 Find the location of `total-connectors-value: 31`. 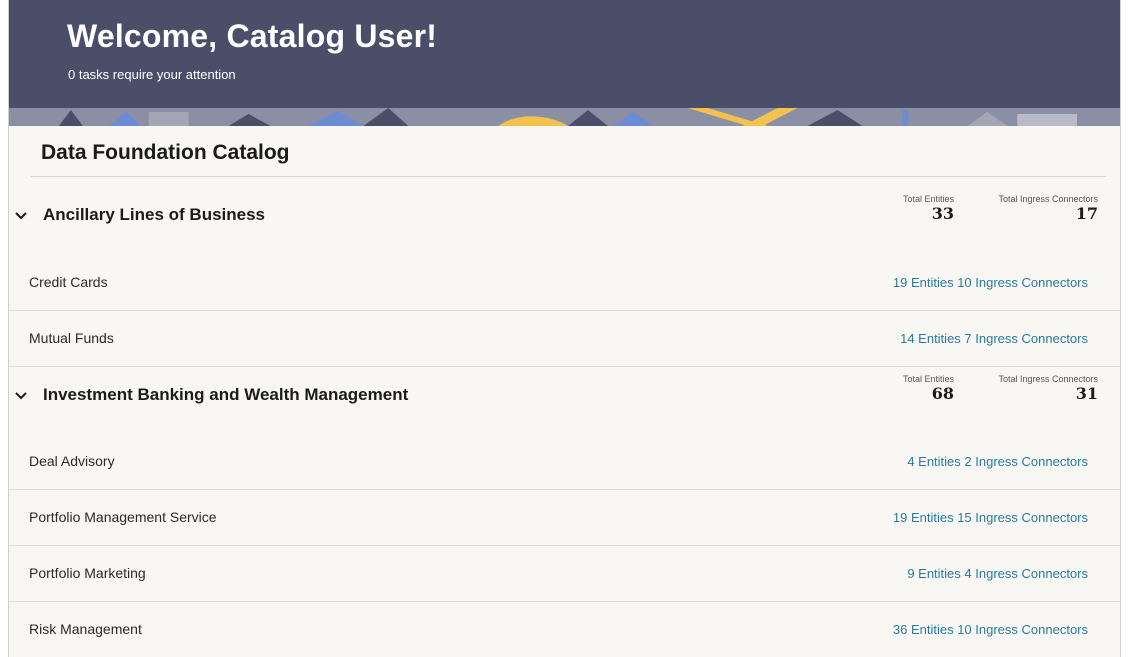

total-connectors-value: 31 is located at coordinates (1086, 393).